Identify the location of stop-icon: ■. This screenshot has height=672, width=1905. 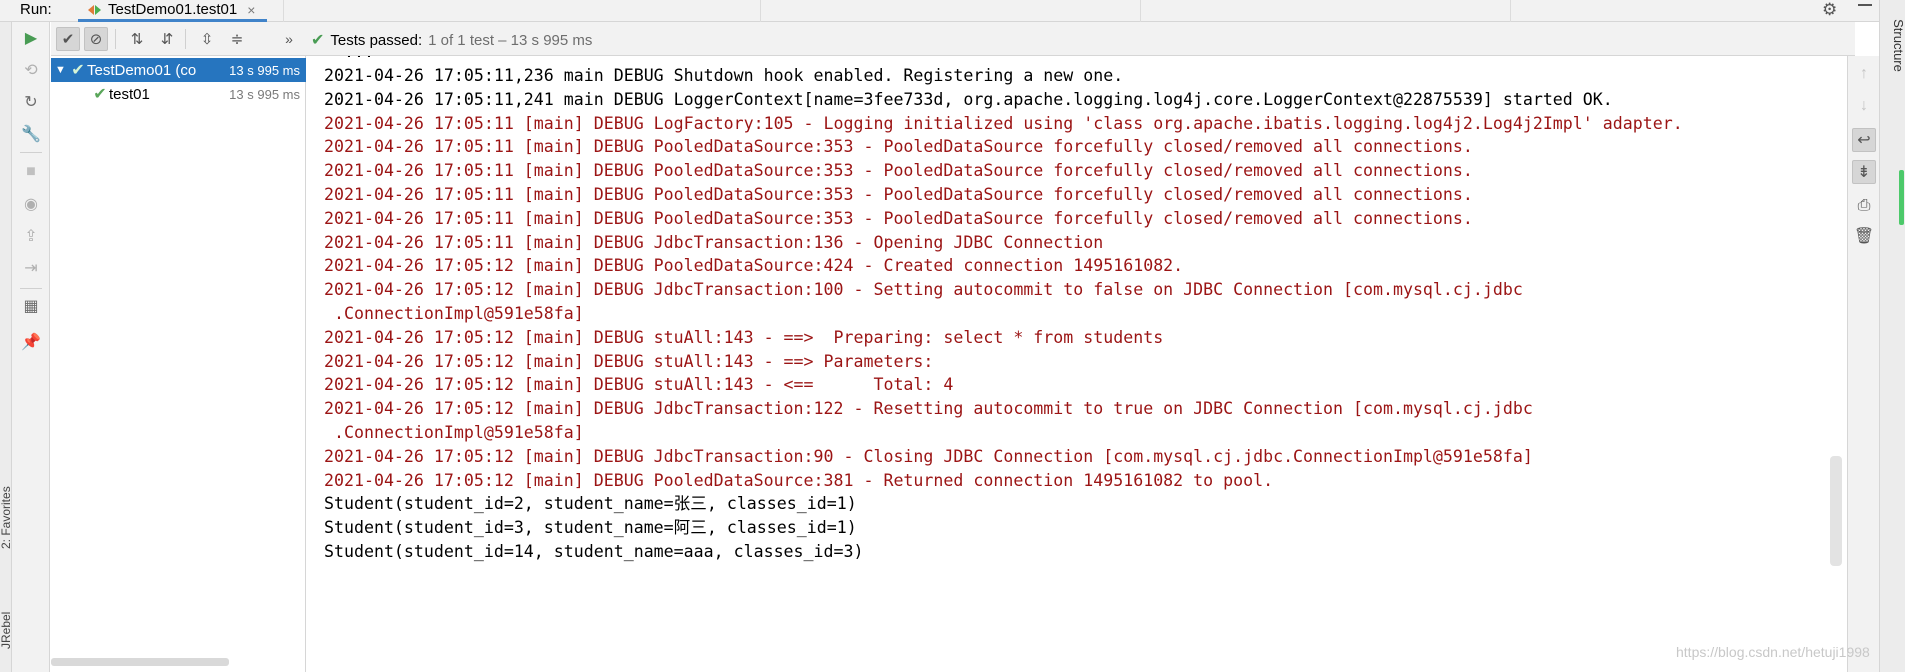
(31, 172).